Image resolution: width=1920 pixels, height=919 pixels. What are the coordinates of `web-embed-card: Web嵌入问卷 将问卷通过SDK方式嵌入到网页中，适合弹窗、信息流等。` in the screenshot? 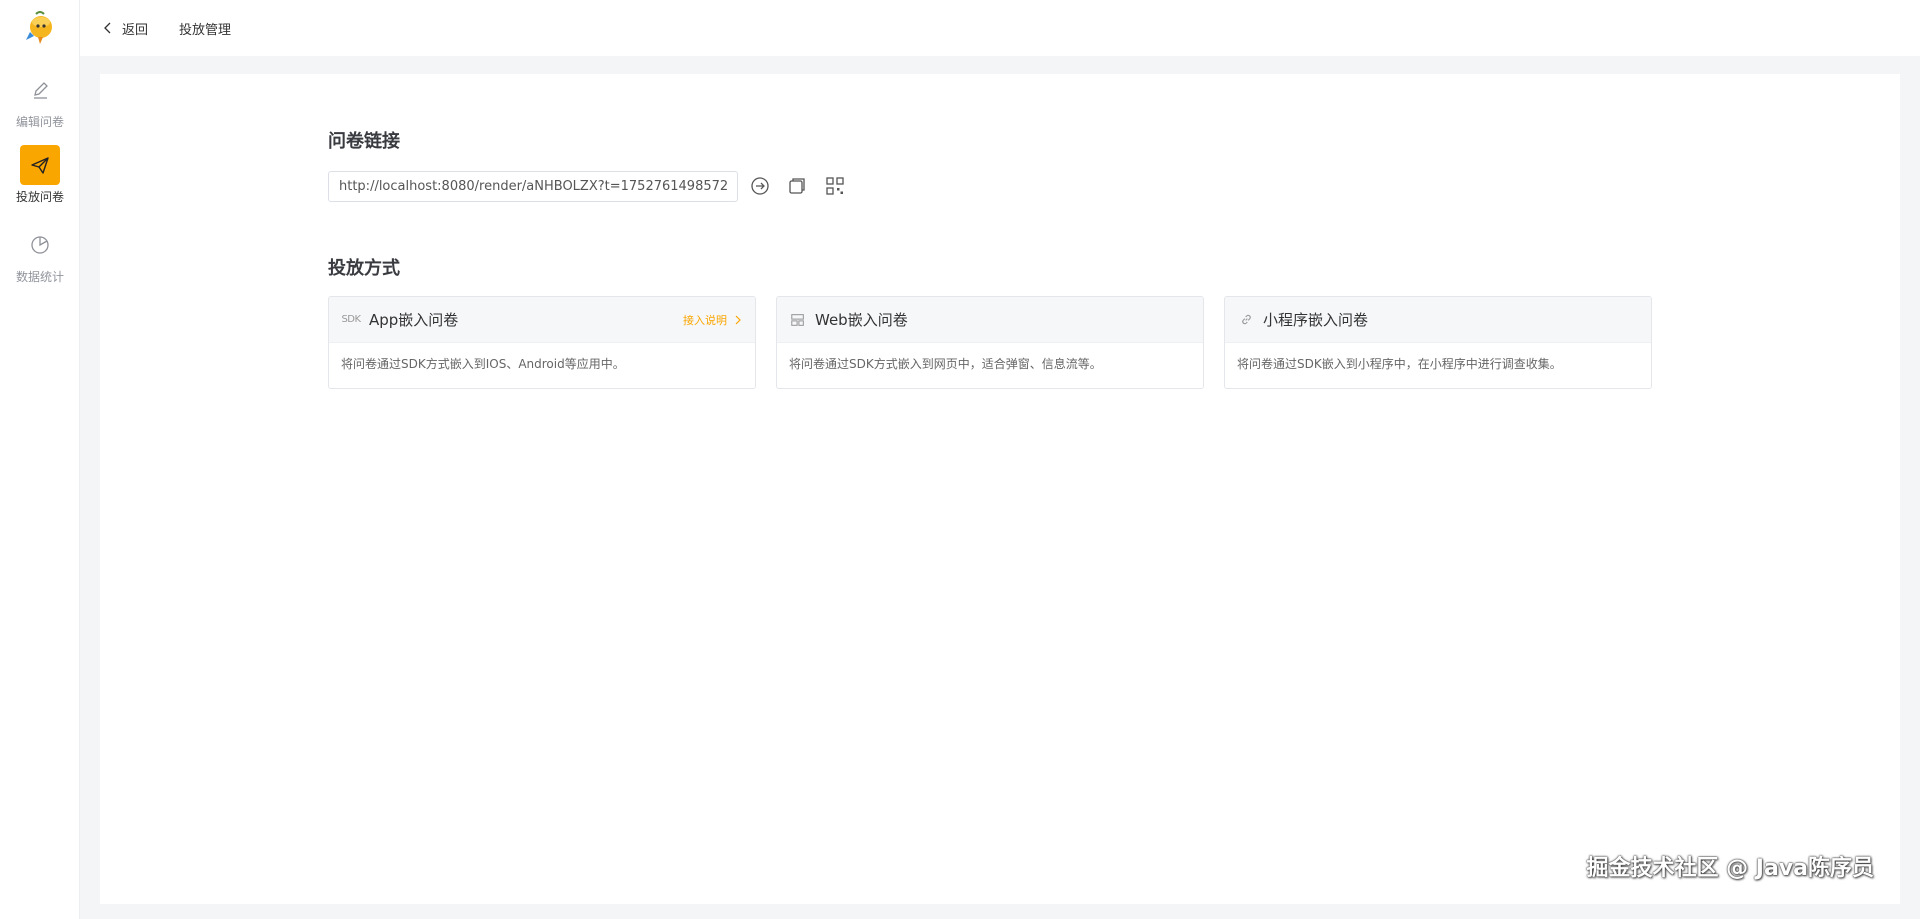 It's located at (990, 342).